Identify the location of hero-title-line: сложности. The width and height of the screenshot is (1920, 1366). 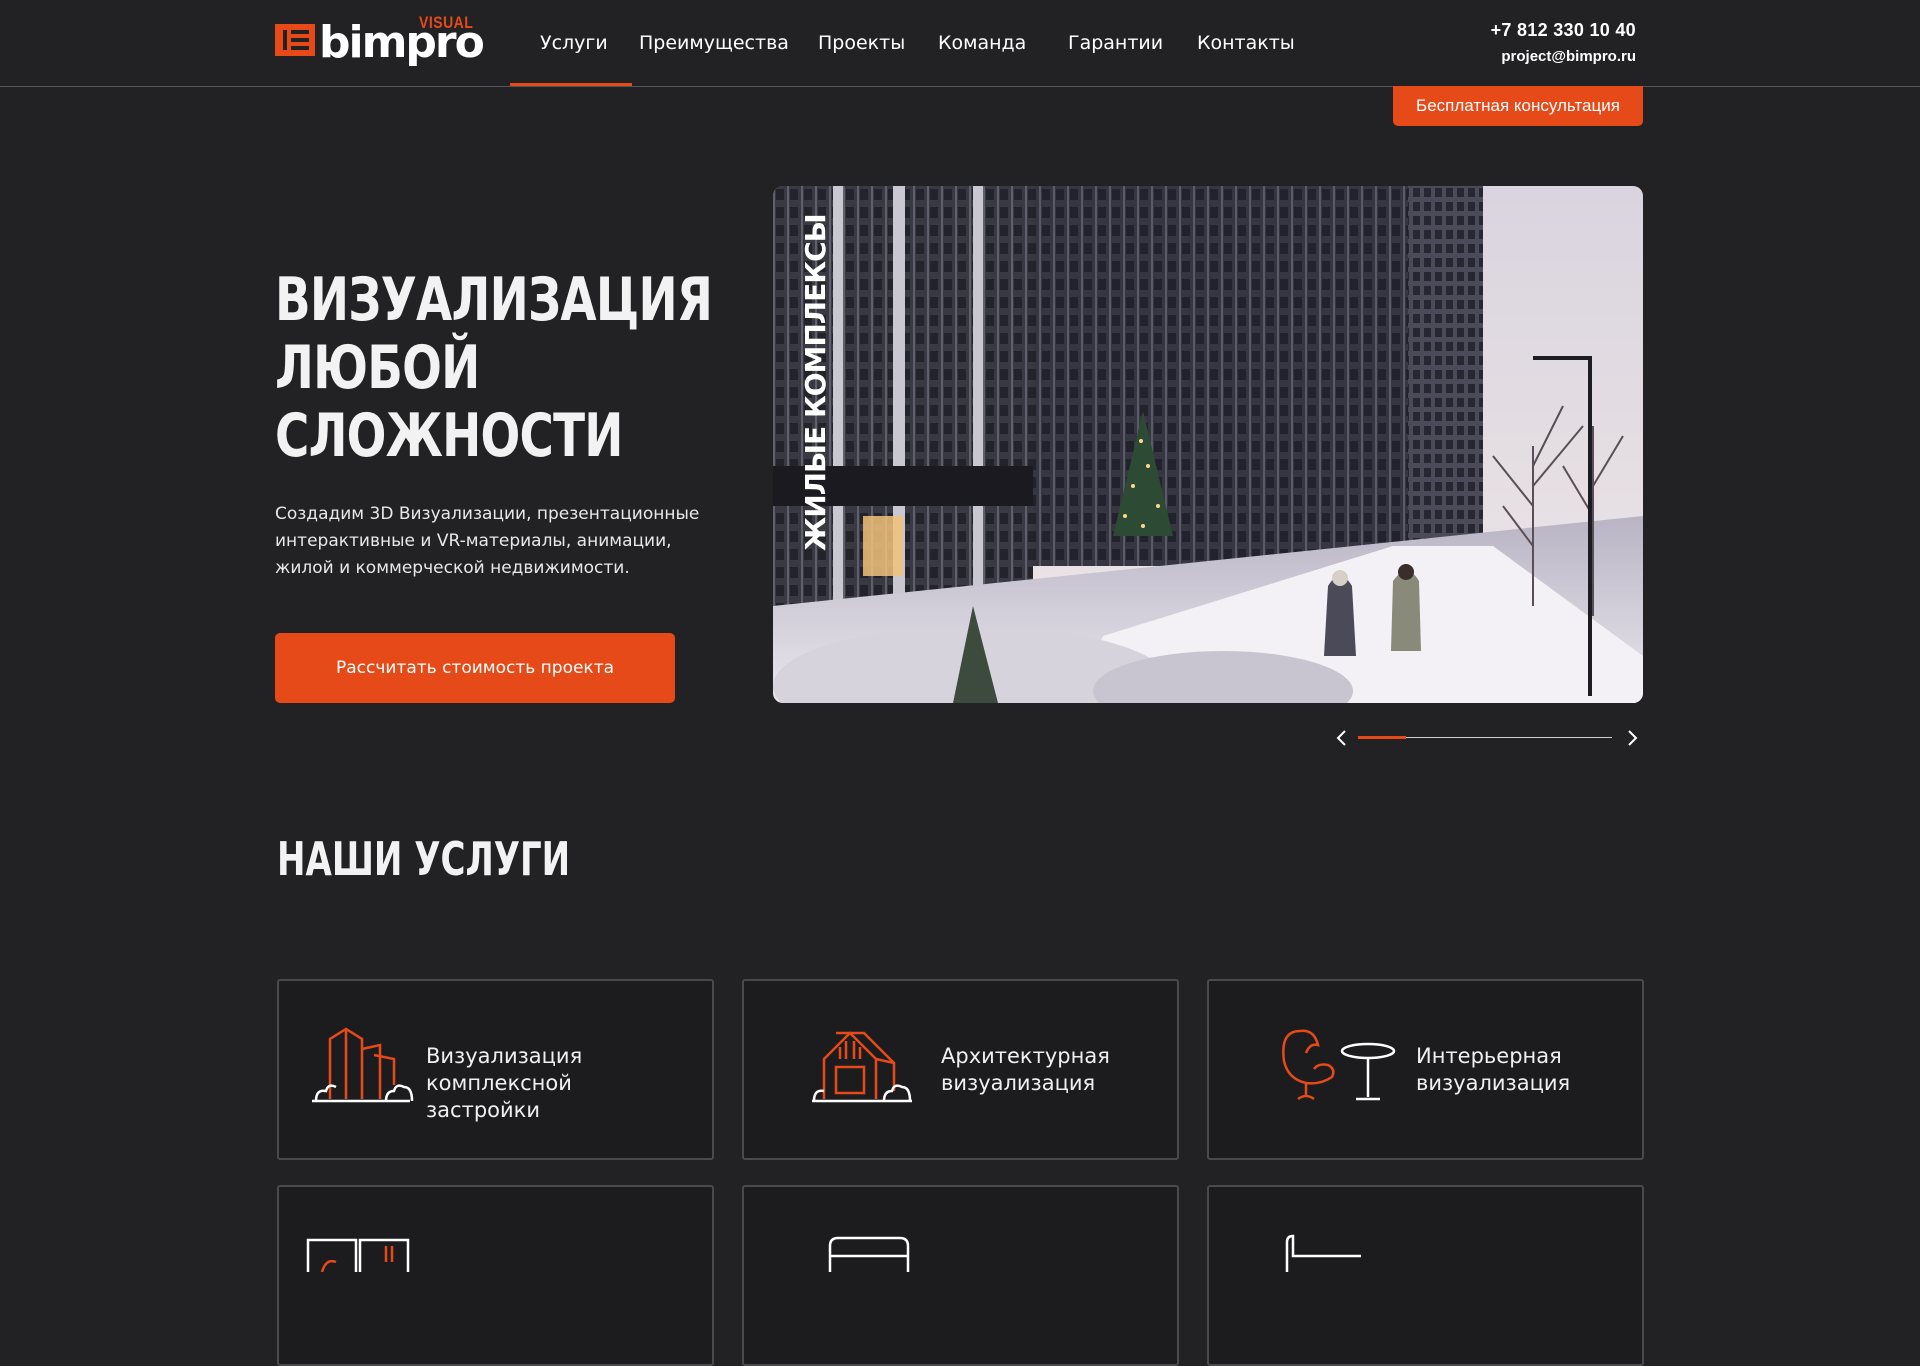
(449, 436).